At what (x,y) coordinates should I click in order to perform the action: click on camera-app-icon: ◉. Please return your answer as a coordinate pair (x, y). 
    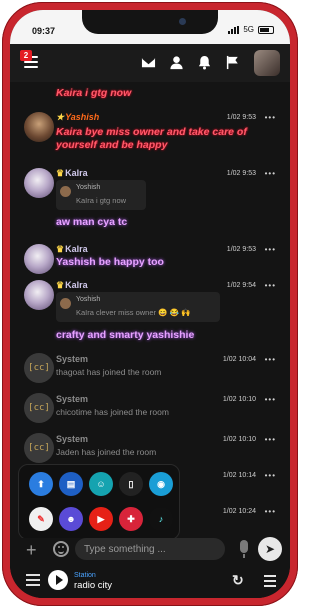
    Looking at the image, I should click on (161, 484).